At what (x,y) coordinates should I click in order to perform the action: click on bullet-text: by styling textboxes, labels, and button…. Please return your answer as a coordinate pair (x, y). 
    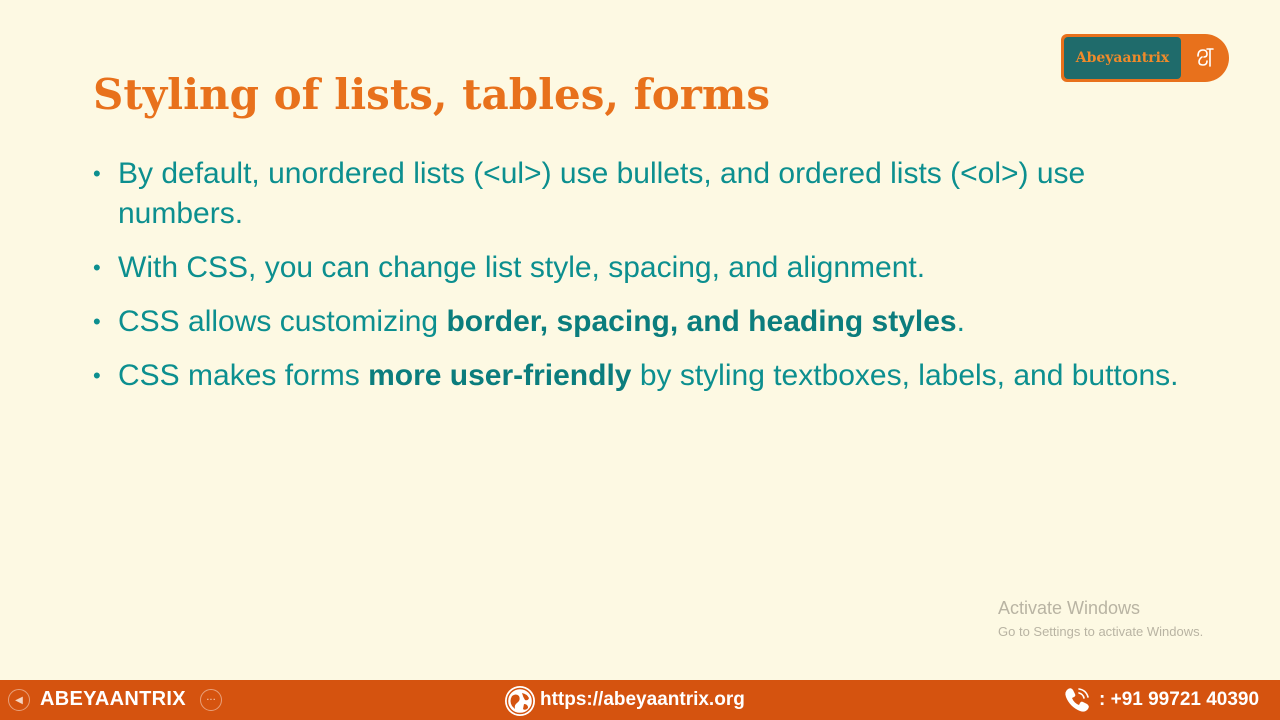
    Looking at the image, I should click on (905, 375).